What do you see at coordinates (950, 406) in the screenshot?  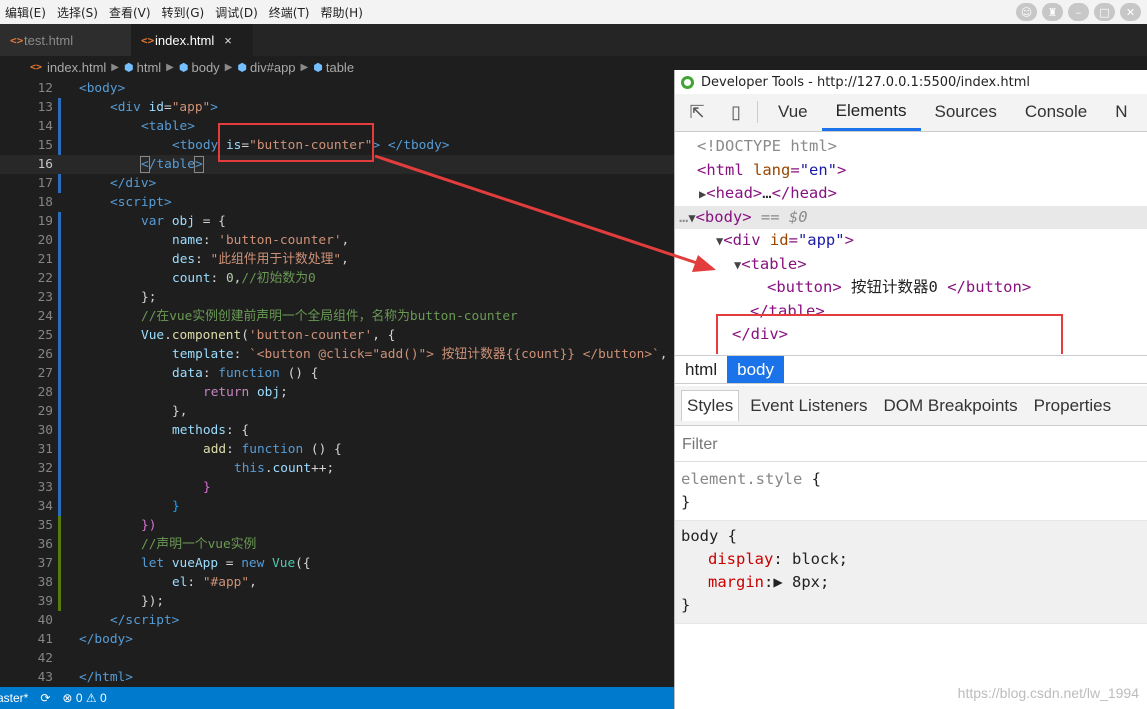 I see `tab-dom-breakpoints: DOM Breakpoints` at bounding box center [950, 406].